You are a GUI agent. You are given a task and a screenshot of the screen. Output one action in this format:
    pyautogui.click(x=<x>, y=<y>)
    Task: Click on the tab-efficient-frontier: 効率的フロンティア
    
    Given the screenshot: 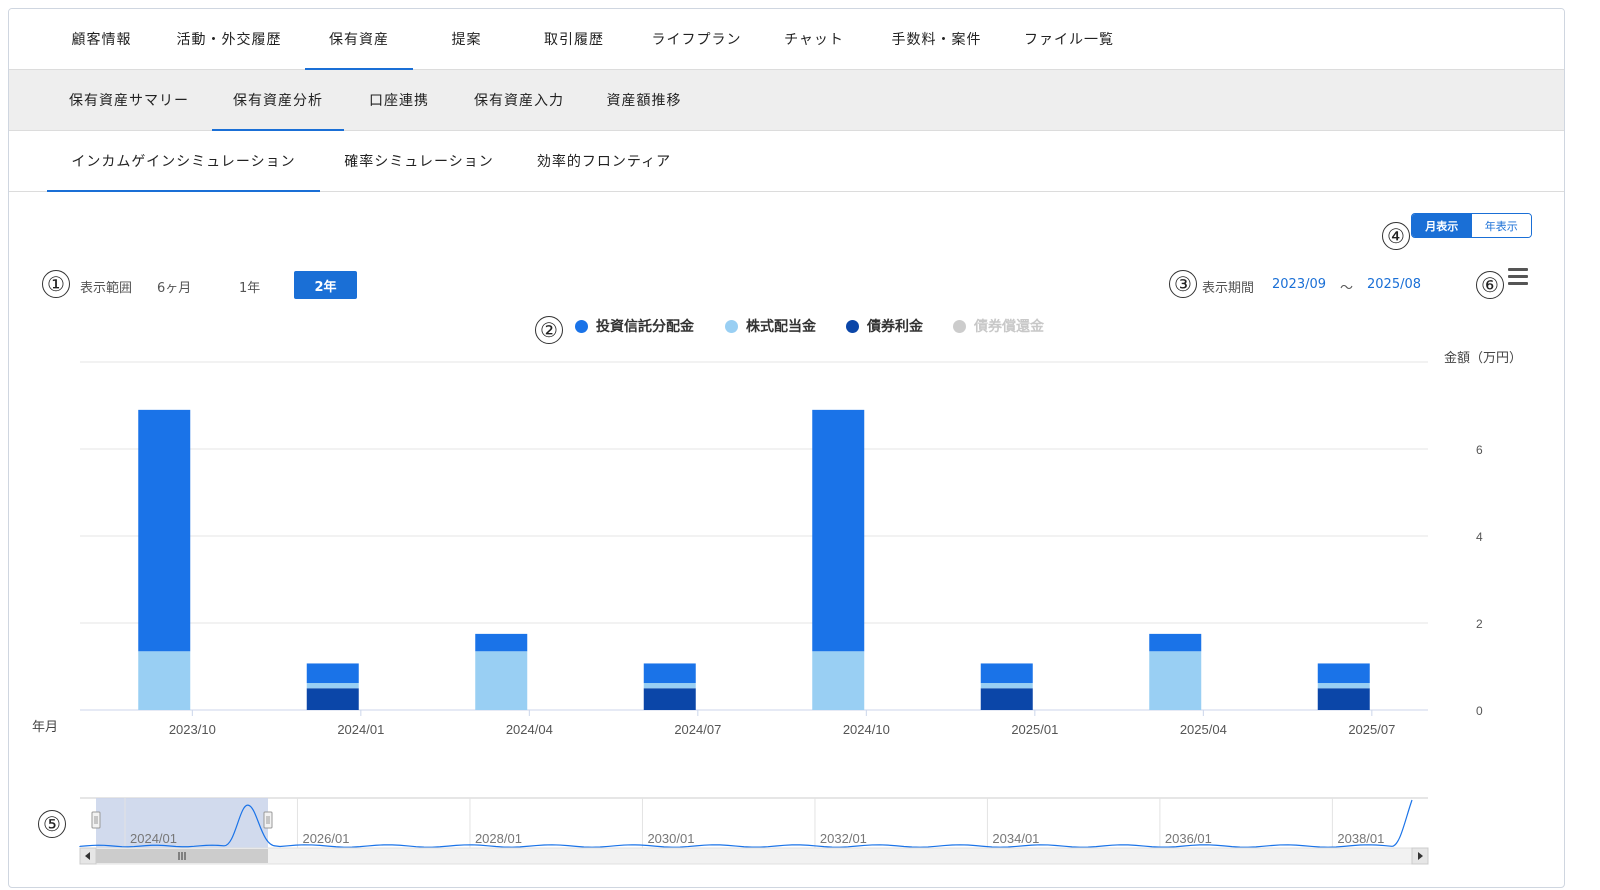 What is the action you would take?
    pyautogui.click(x=604, y=161)
    